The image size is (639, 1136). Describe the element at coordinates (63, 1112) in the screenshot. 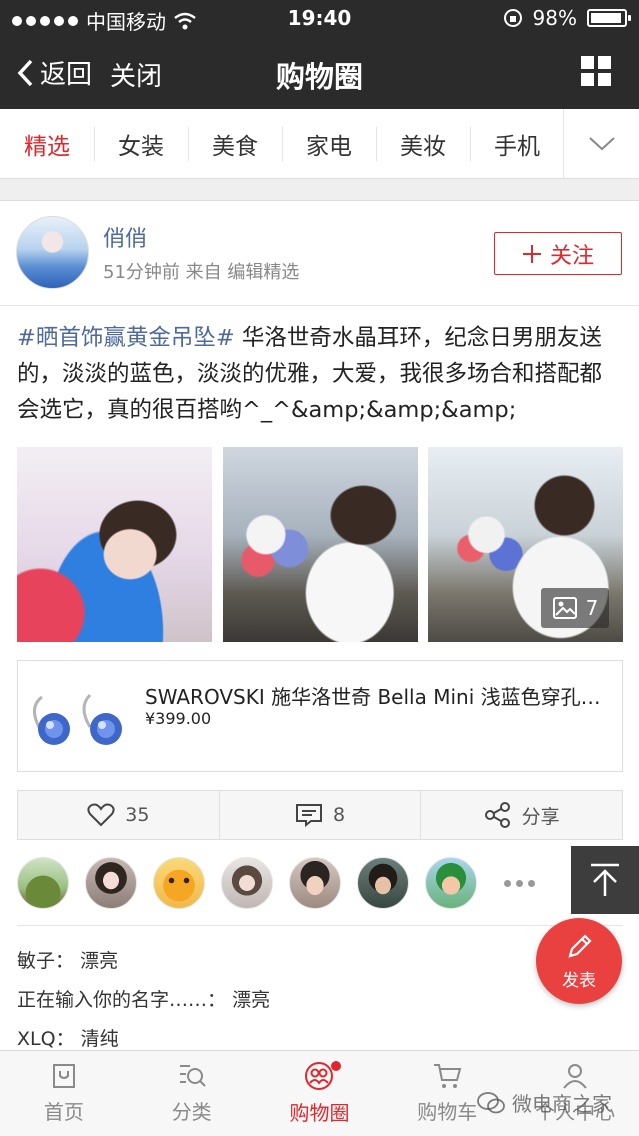

I see `bottom-tab-label: 首页` at that location.